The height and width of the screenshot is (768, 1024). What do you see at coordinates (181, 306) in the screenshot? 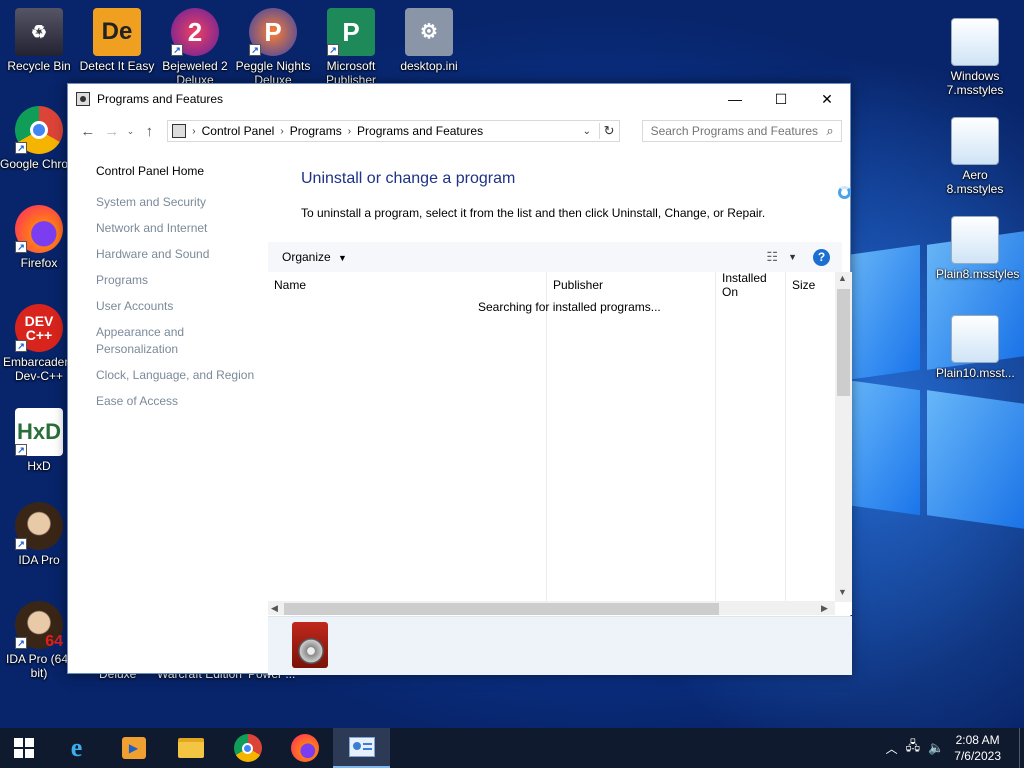
I see `nav-user-accounts: User Accounts` at bounding box center [181, 306].